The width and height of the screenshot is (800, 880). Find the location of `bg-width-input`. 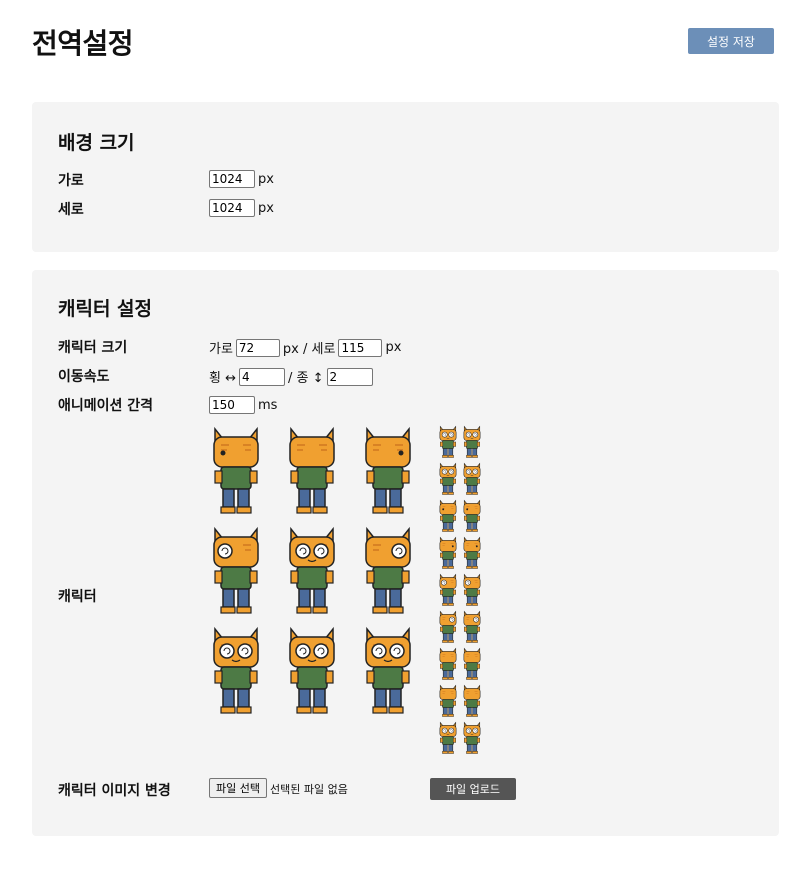

bg-width-input is located at coordinates (232, 179).